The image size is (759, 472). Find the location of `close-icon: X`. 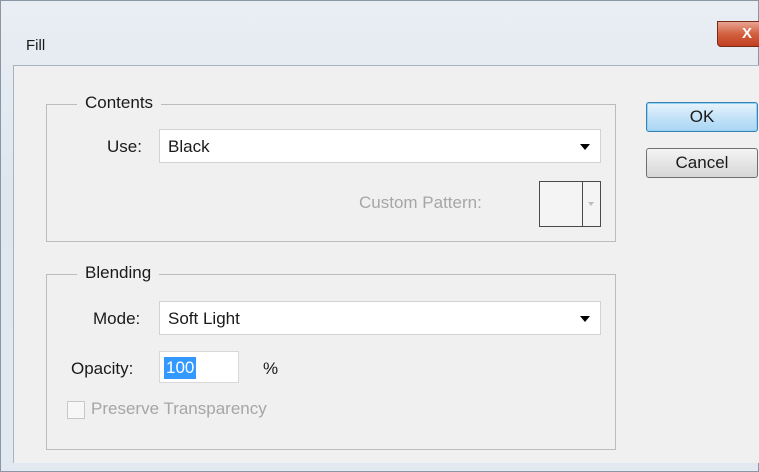

close-icon: X is located at coordinates (747, 33).